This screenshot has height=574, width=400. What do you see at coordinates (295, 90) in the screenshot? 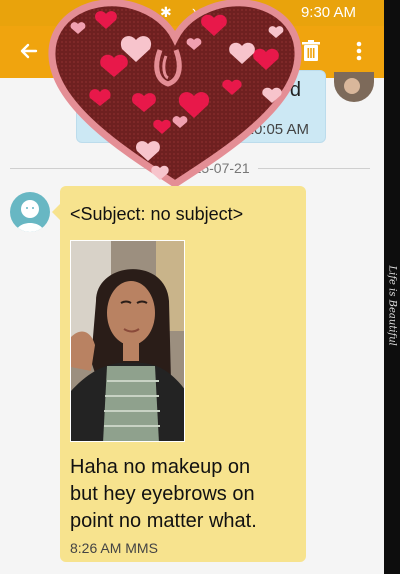
I see `sent-message-text: d` at bounding box center [295, 90].